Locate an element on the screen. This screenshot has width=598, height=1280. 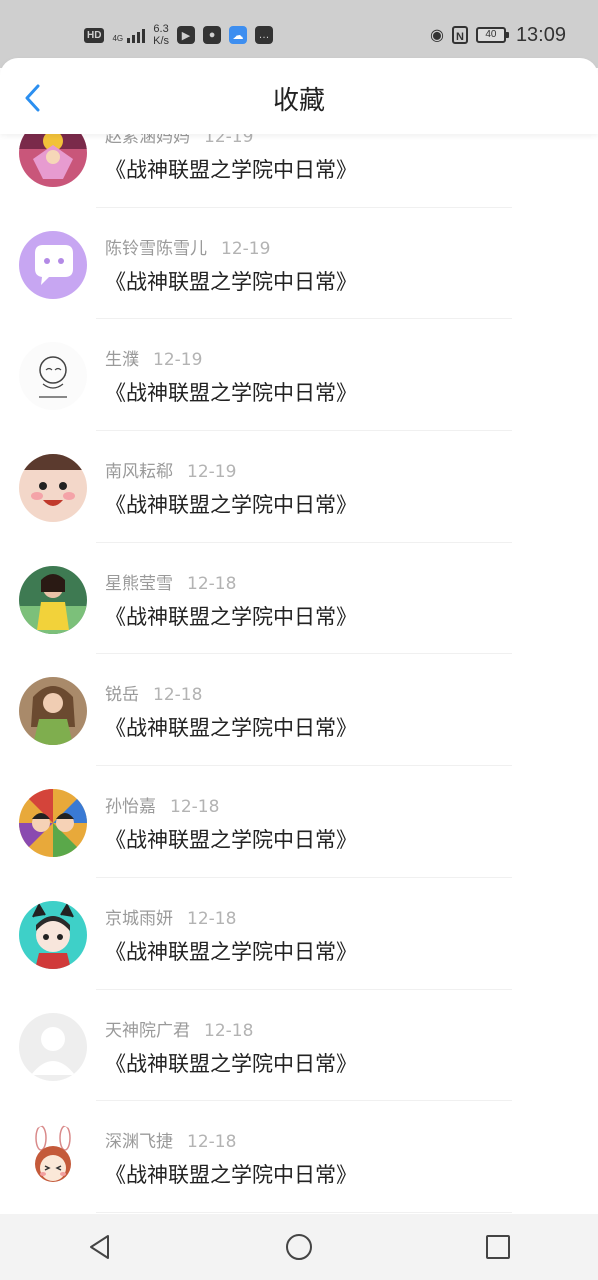
user-name: 天神院广君 is located at coordinates (147, 1030).